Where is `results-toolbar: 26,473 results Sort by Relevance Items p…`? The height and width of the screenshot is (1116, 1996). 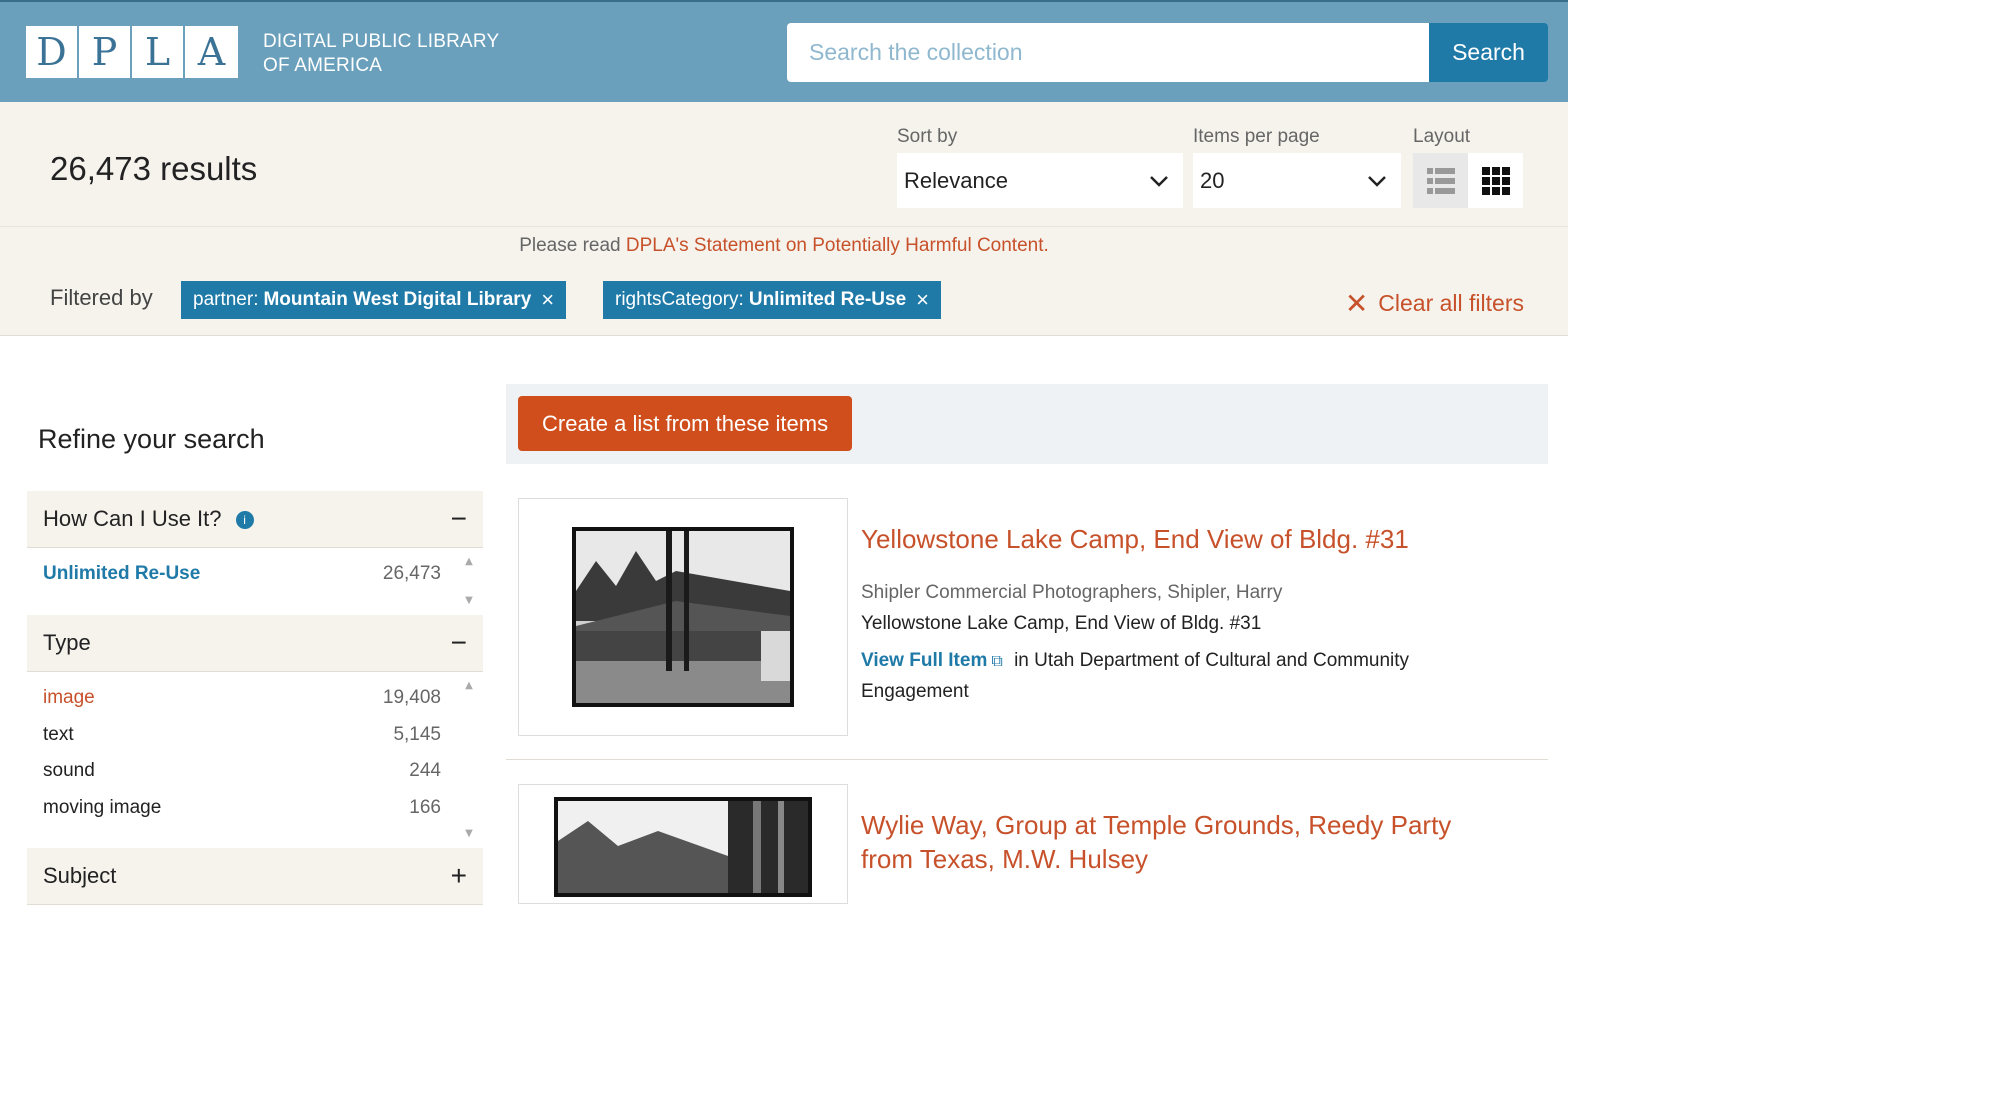 results-toolbar: 26,473 results Sort by Relevance Items p… is located at coordinates (784, 164).